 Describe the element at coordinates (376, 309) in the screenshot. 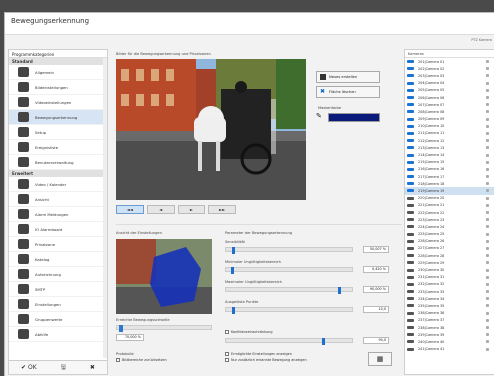

I see `param-value: 10,0` at that location.